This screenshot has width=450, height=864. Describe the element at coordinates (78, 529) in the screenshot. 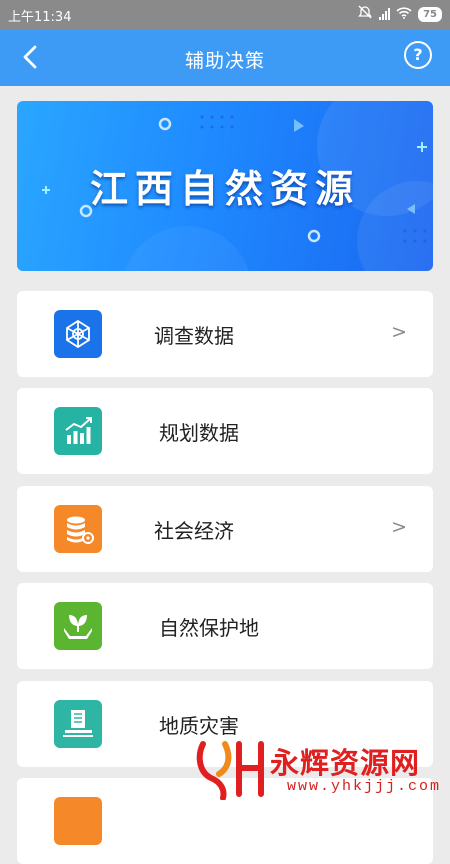

I see `database-gear-icon` at that location.